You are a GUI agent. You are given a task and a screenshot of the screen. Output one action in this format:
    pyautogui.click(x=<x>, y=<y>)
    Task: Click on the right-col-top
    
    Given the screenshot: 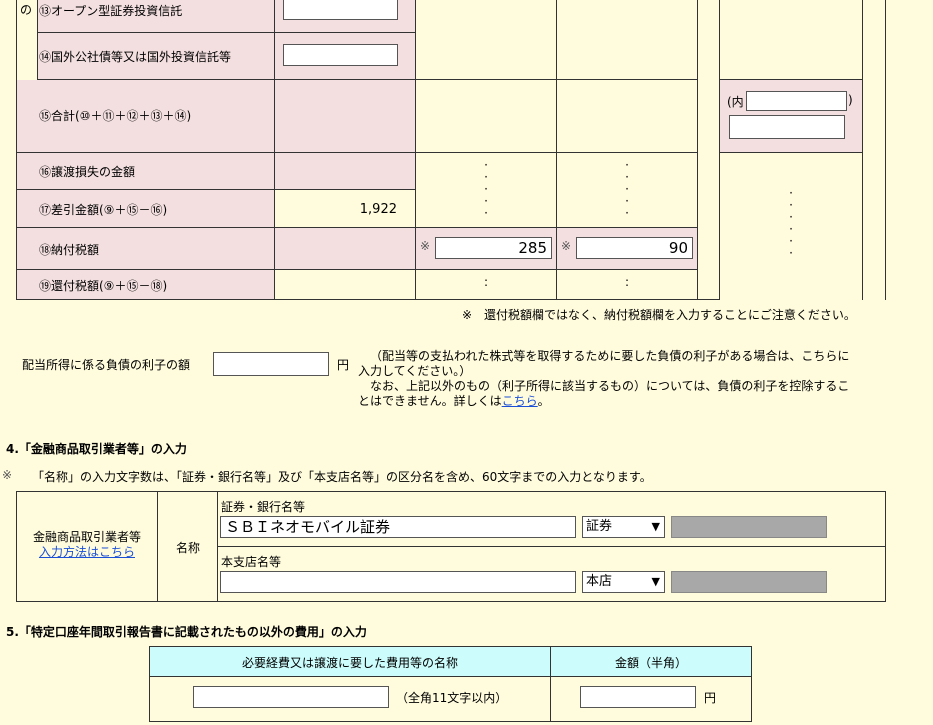 What is the action you would take?
    pyautogui.click(x=791, y=40)
    